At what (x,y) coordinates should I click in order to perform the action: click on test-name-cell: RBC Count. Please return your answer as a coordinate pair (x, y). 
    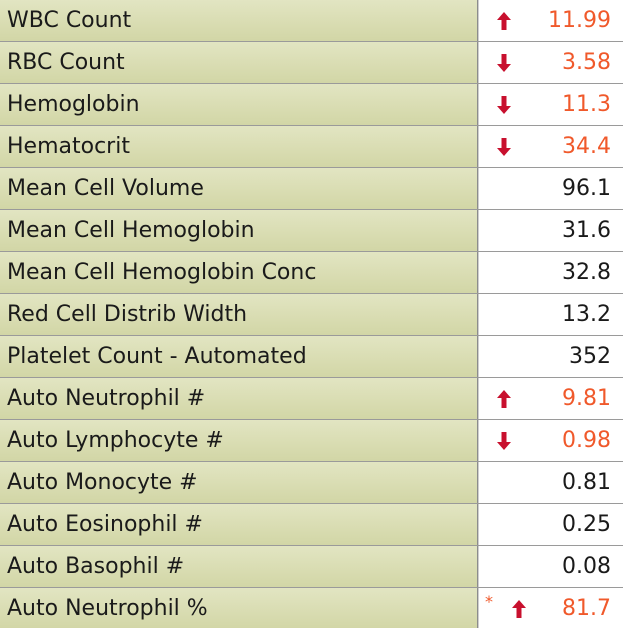
    Looking at the image, I should click on (239, 62).